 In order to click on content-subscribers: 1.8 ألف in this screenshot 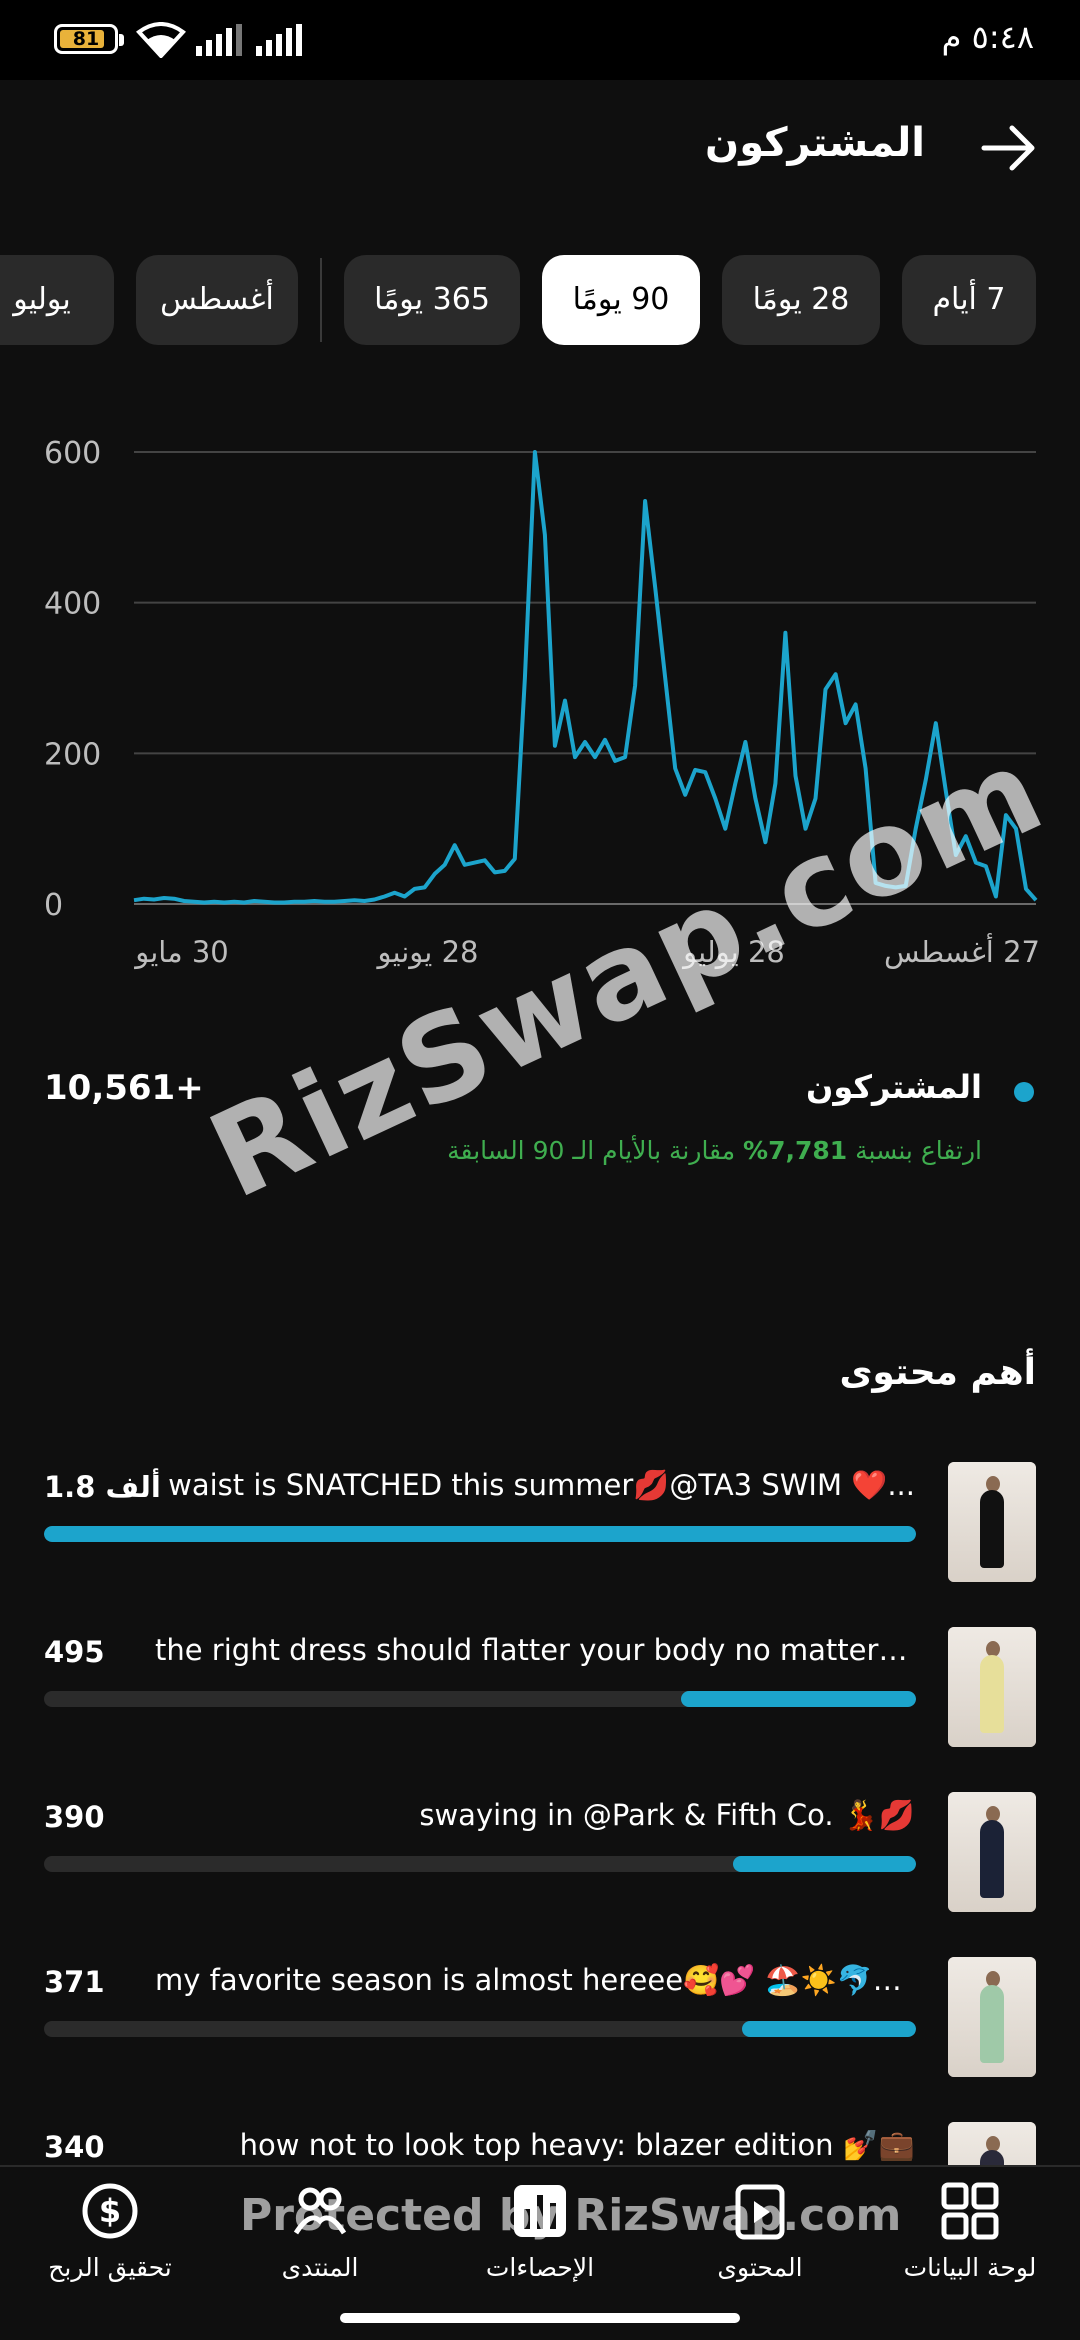, I will do `click(102, 1487)`.